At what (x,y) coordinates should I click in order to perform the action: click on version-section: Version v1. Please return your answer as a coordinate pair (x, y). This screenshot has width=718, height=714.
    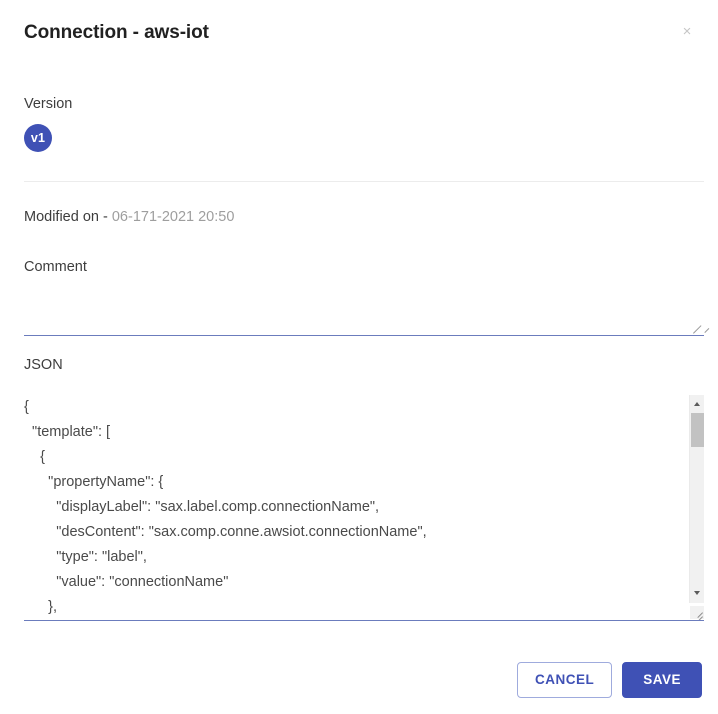
    Looking at the image, I should click on (48, 123).